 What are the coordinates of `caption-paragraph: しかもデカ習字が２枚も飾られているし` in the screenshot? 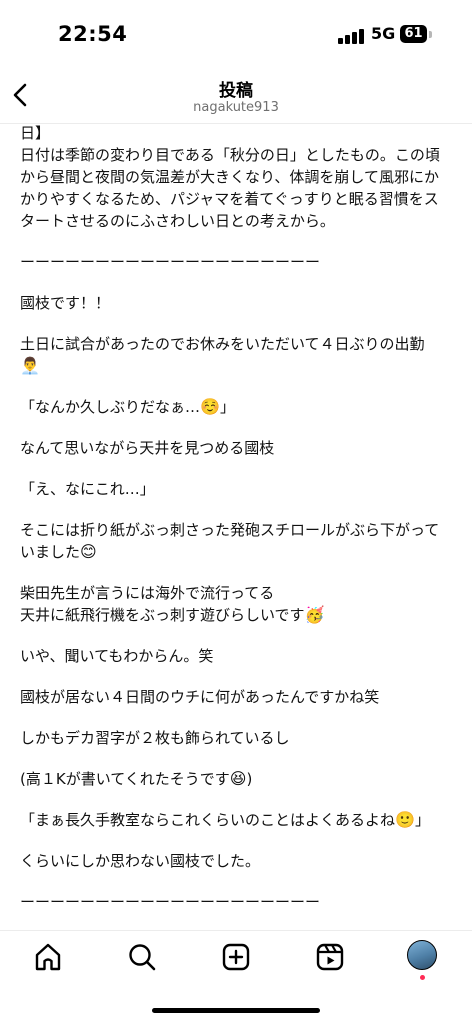 It's located at (155, 738).